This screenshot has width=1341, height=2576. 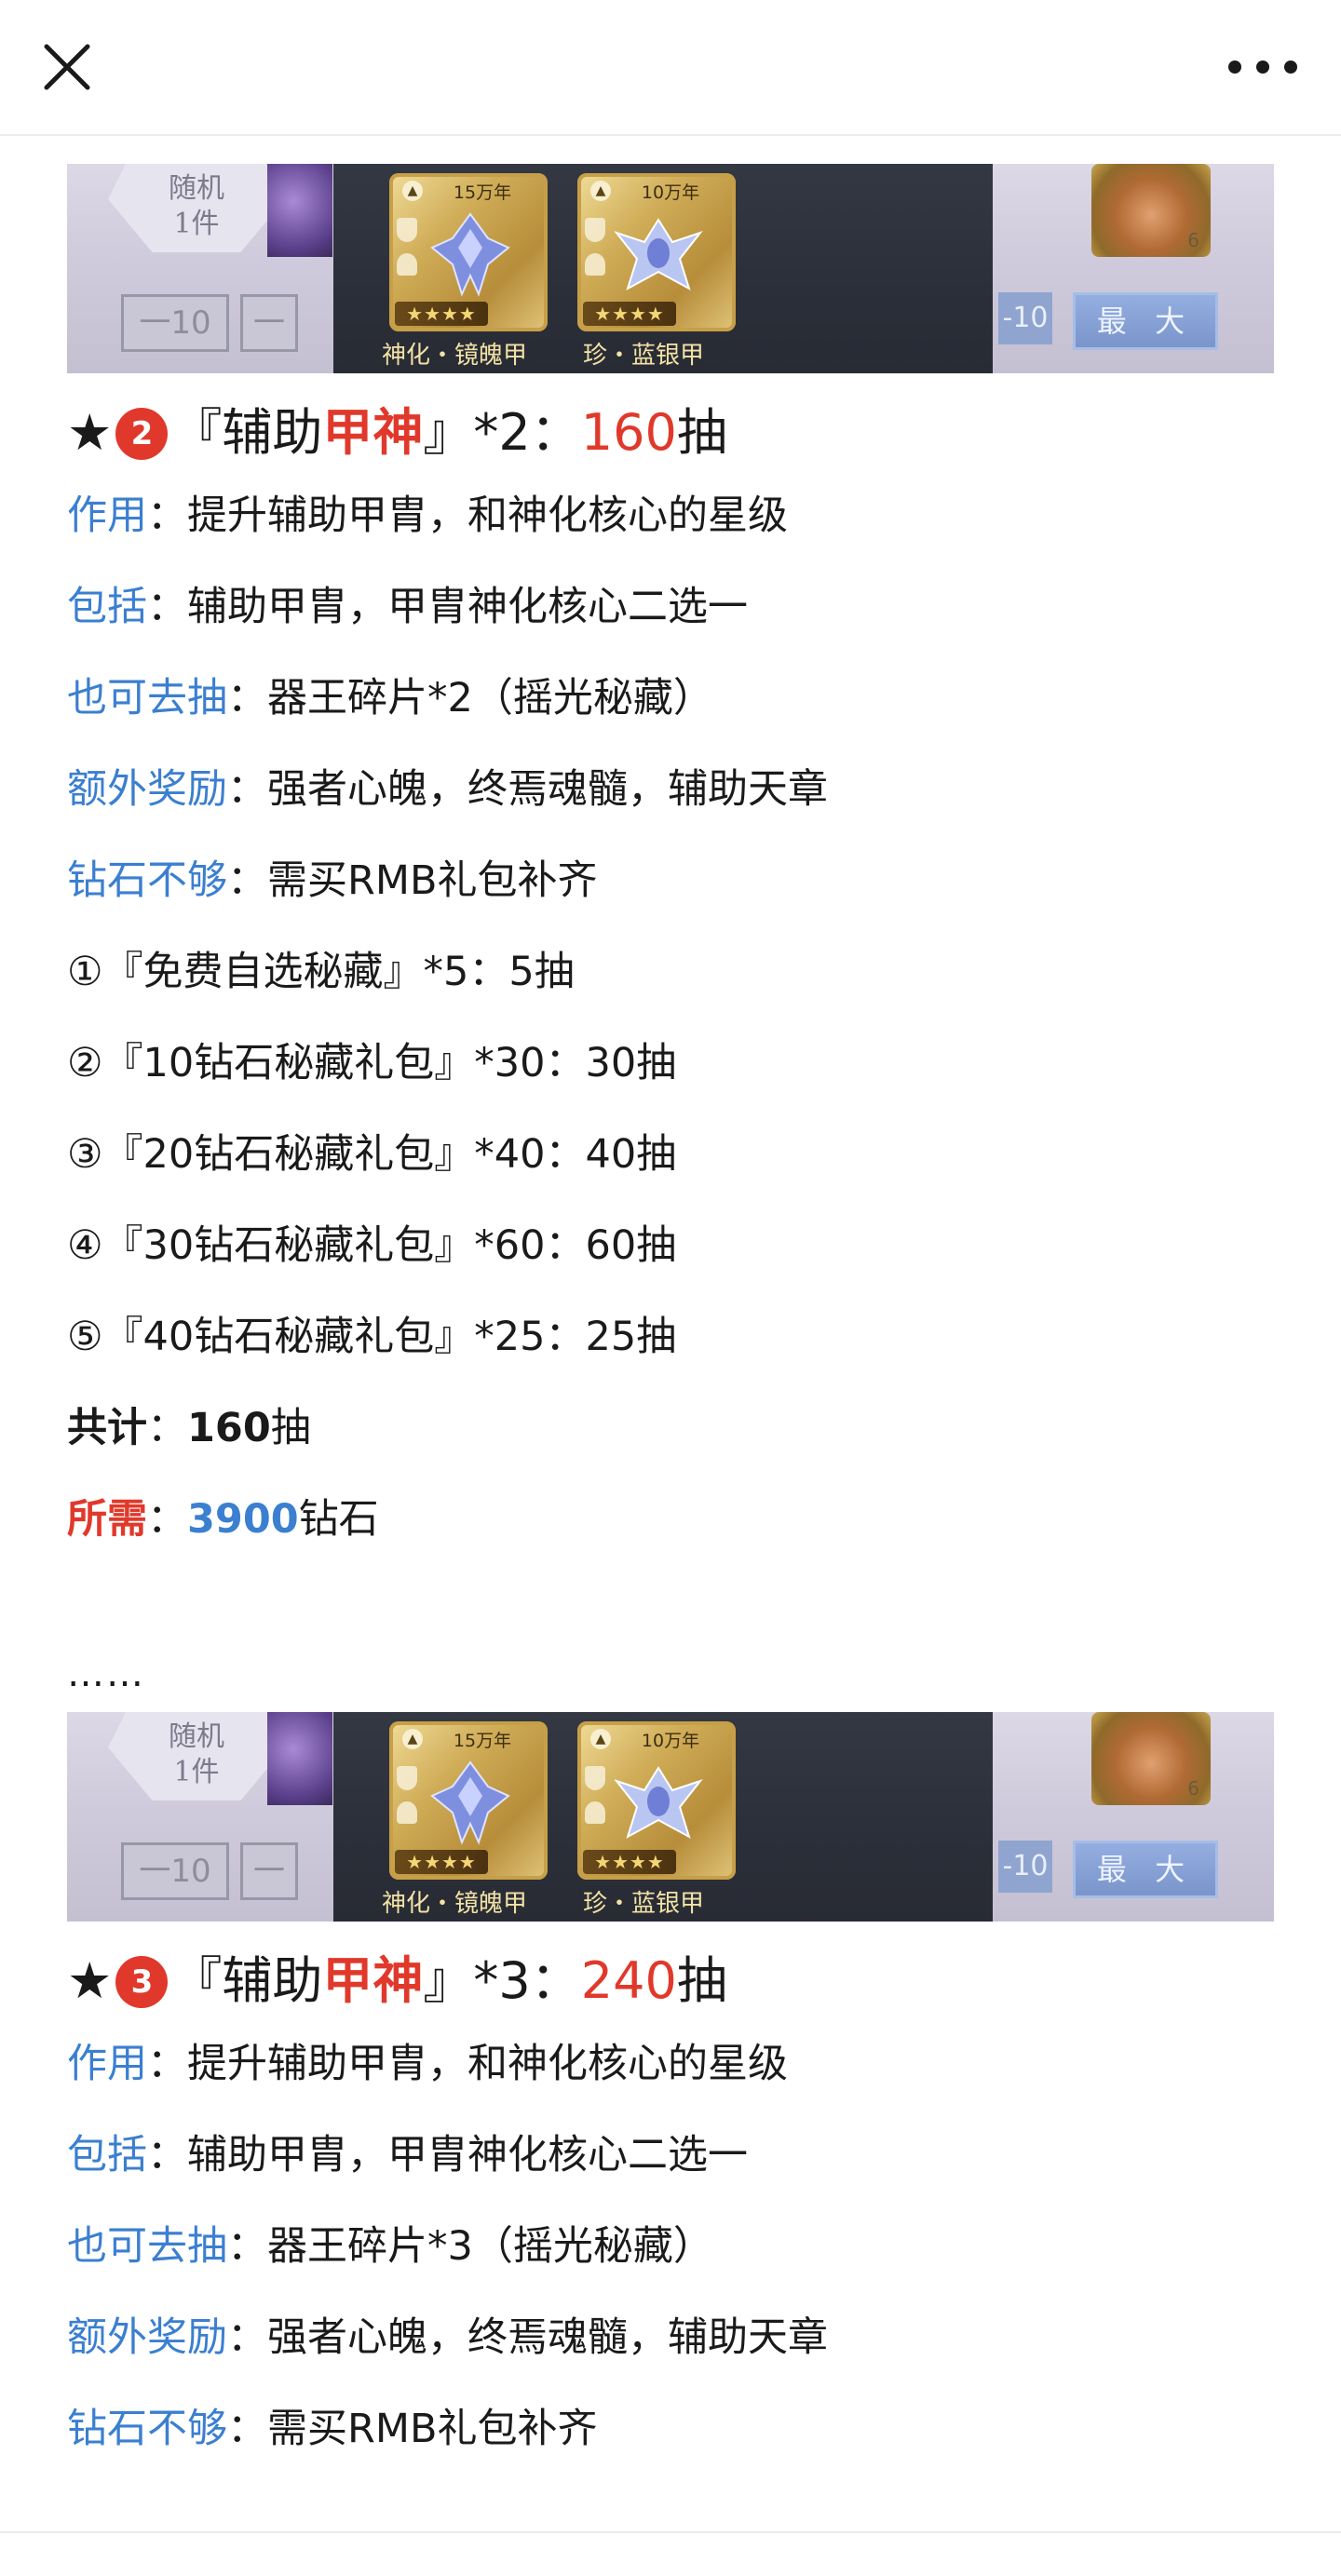 I want to click on list-item: ③『20钻石秘藏礼包』*40：40抽, so click(x=372, y=1154).